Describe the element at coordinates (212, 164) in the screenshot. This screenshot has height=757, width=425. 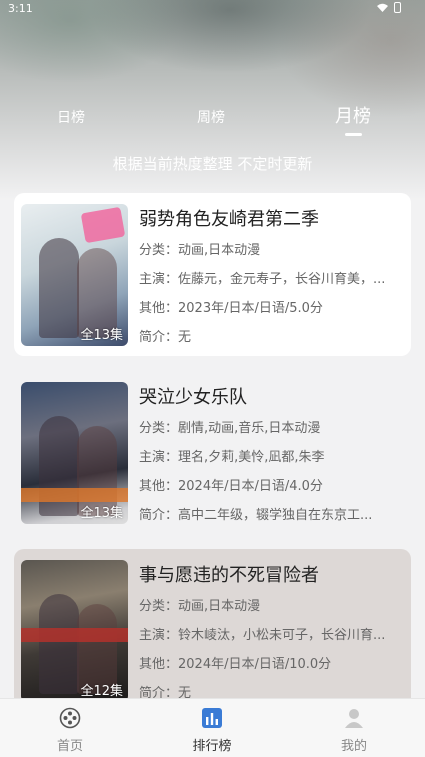
I see `update-note: 根据当前热度整理 不定时更新` at that location.